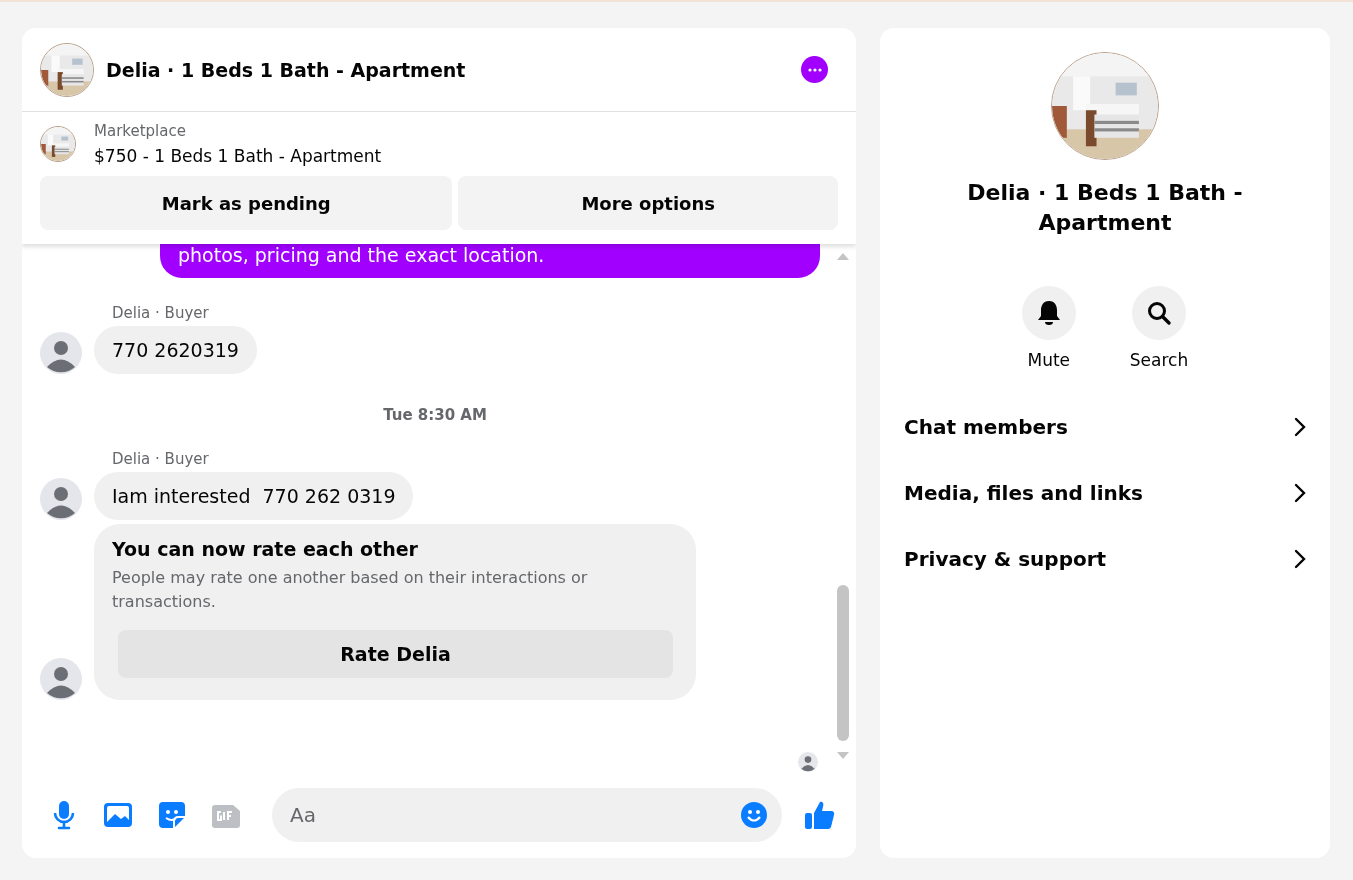  What do you see at coordinates (118, 815) in the screenshot?
I see `image-icon` at bounding box center [118, 815].